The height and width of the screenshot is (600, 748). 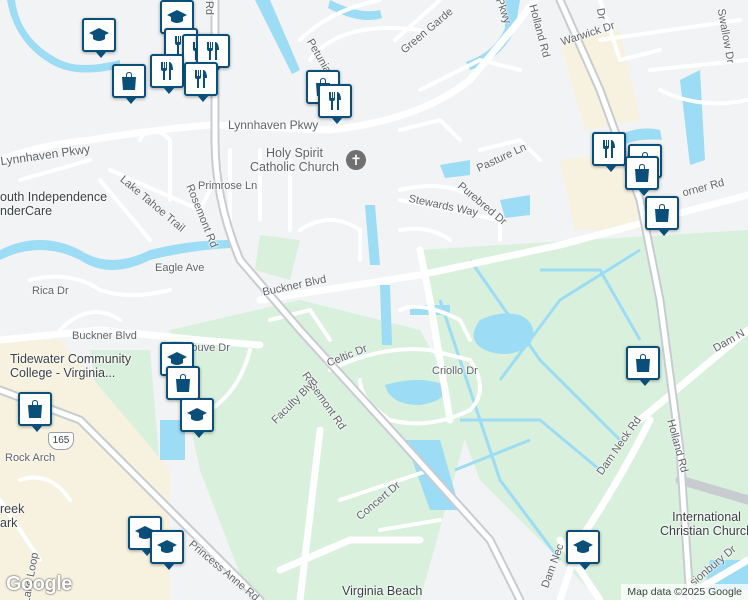 I want to click on google-logo: Google, so click(x=39, y=584).